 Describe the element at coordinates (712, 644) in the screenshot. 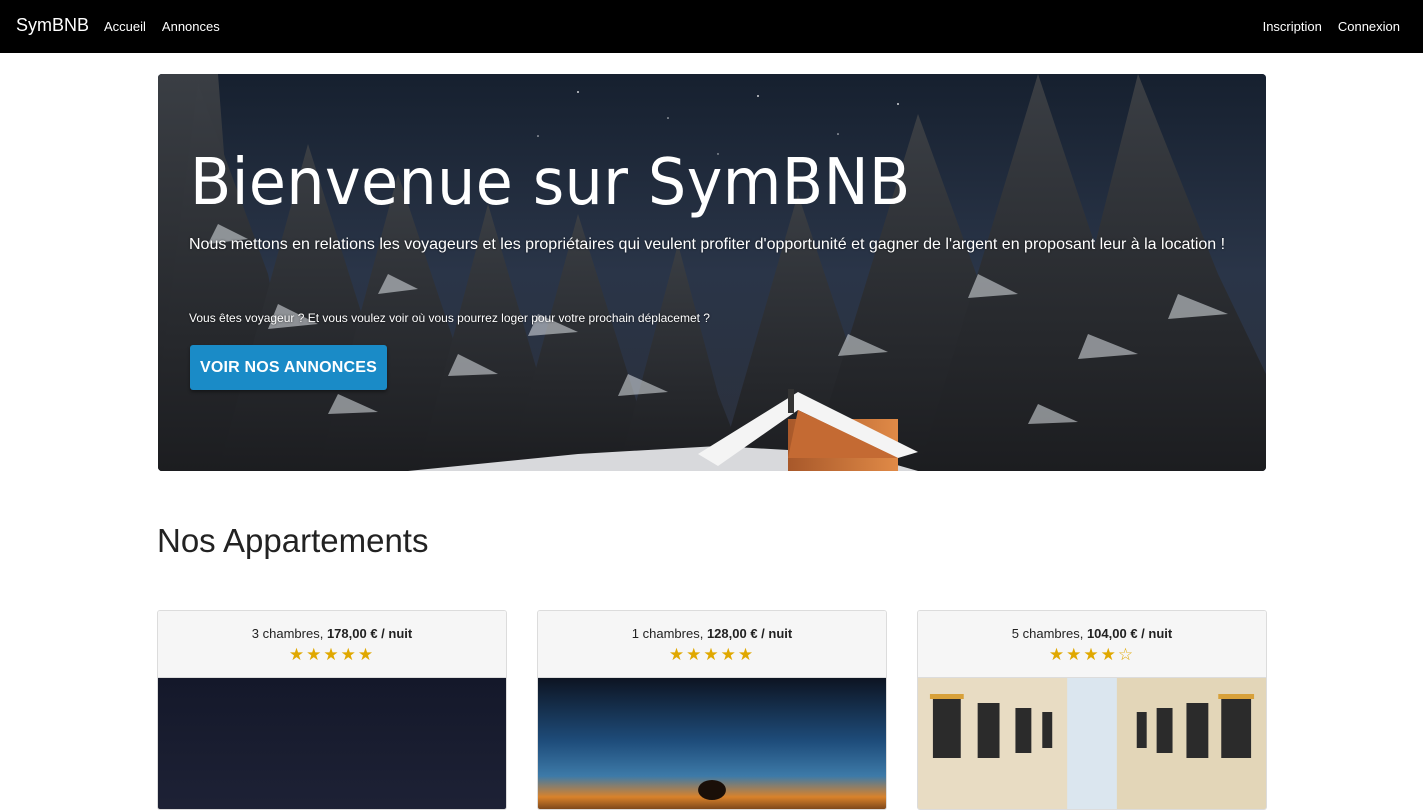

I see `card-header: 1 chambres, 128,00 € / nuit ★★★★★` at that location.